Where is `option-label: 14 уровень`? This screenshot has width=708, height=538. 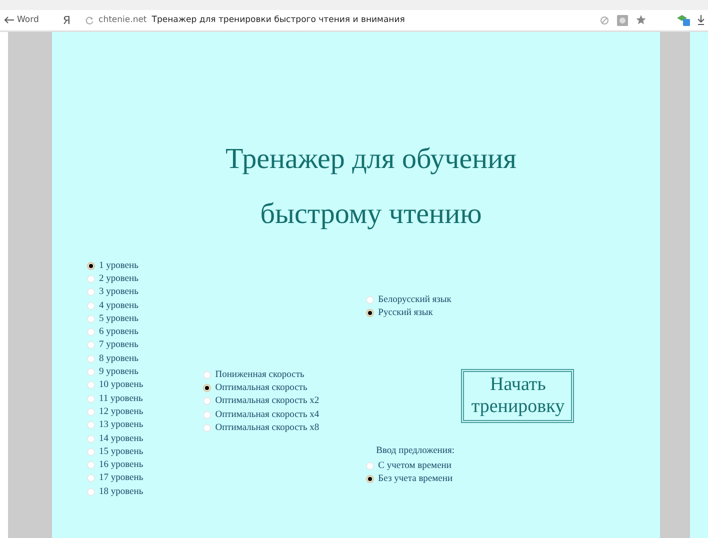 option-label: 14 уровень is located at coordinates (121, 439).